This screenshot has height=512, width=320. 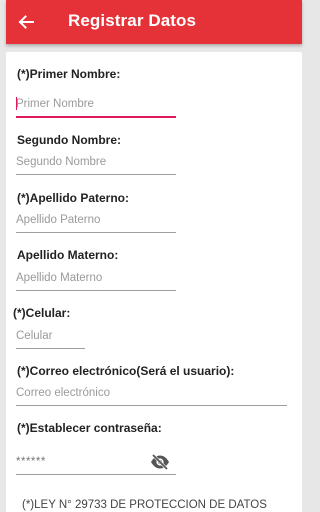 What do you see at coordinates (132, 20) in the screenshot?
I see `page-title: Registrar Datos` at bounding box center [132, 20].